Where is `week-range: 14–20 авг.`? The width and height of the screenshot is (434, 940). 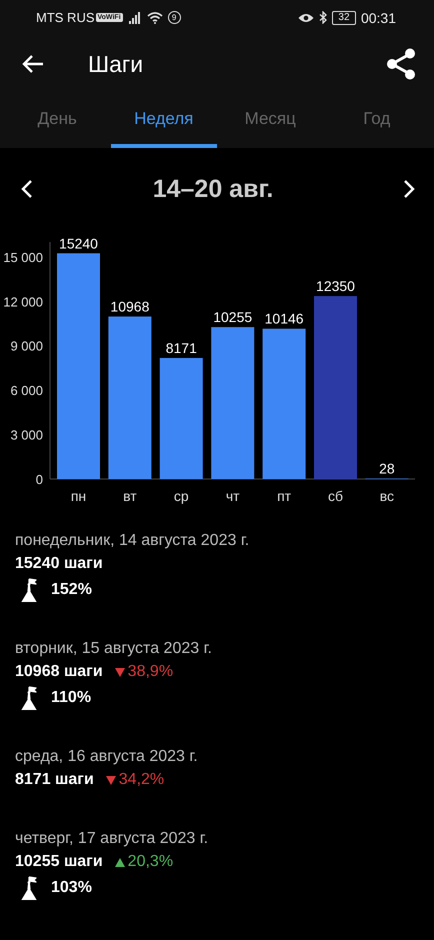
week-range: 14–20 авг. is located at coordinates (213, 189).